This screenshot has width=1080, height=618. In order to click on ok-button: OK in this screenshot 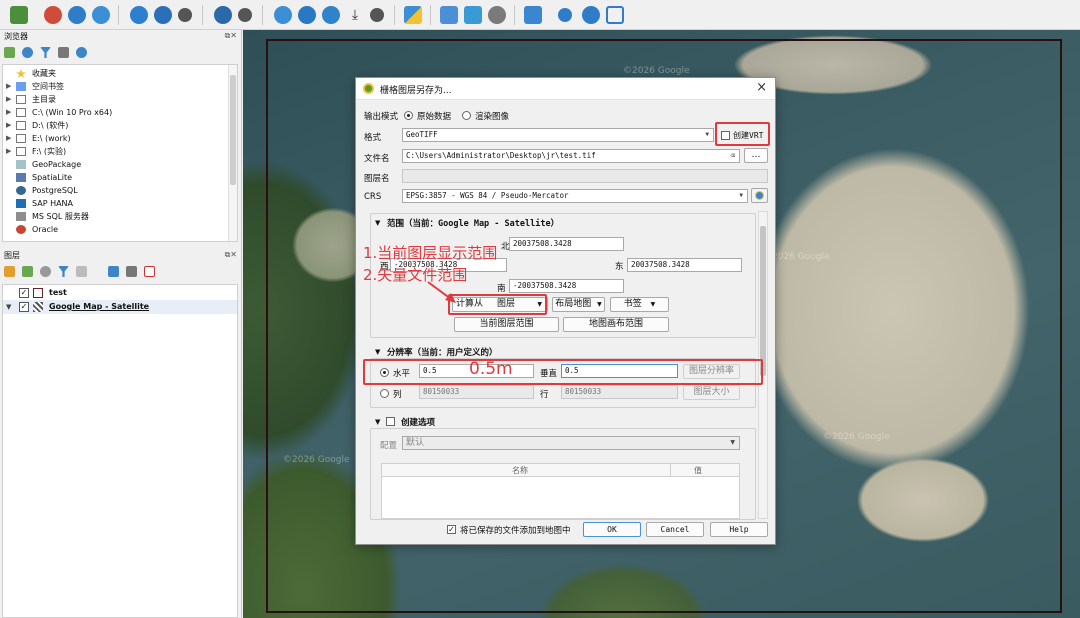, I will do `click(612, 529)`.